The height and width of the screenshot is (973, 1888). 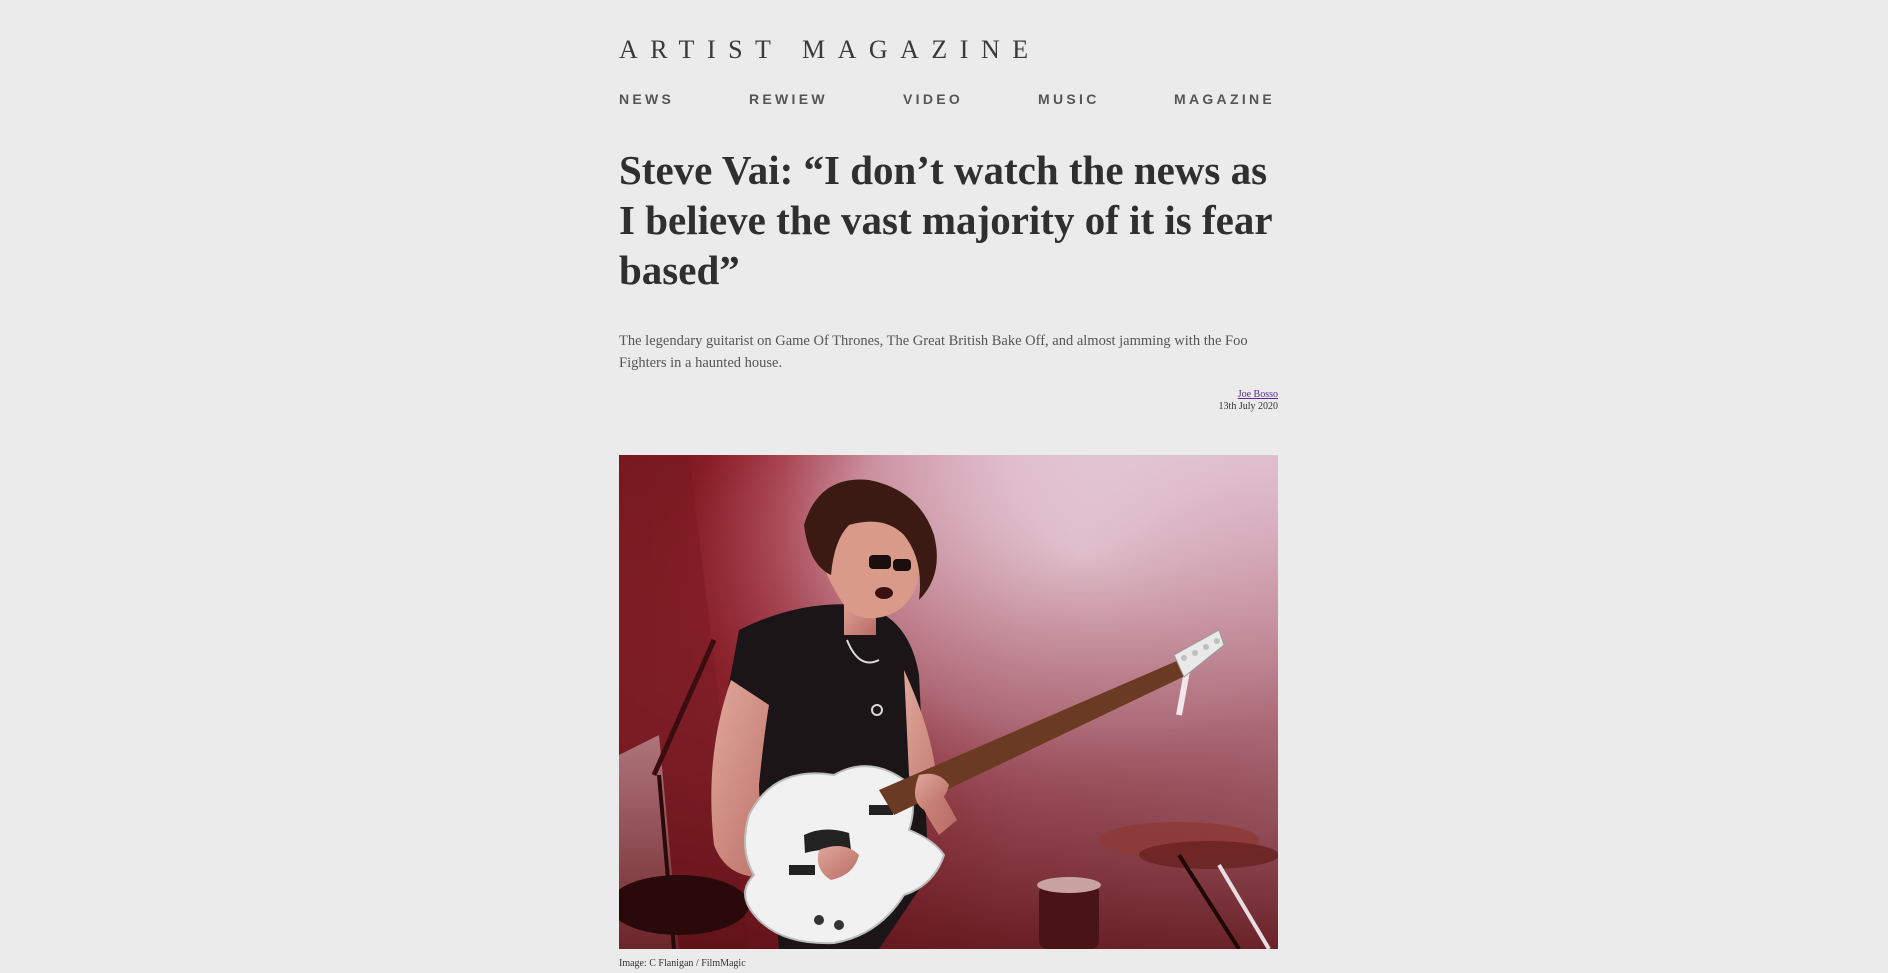 I want to click on article-byline: Joe Bosso 13th July 2020, so click(x=1248, y=401).